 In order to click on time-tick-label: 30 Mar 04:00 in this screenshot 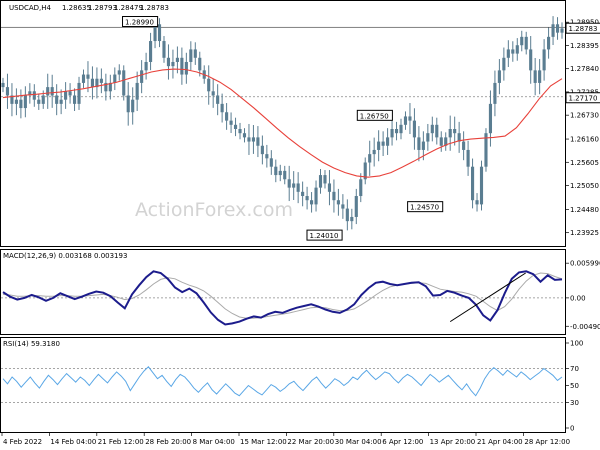, I will do `click(358, 442)`.